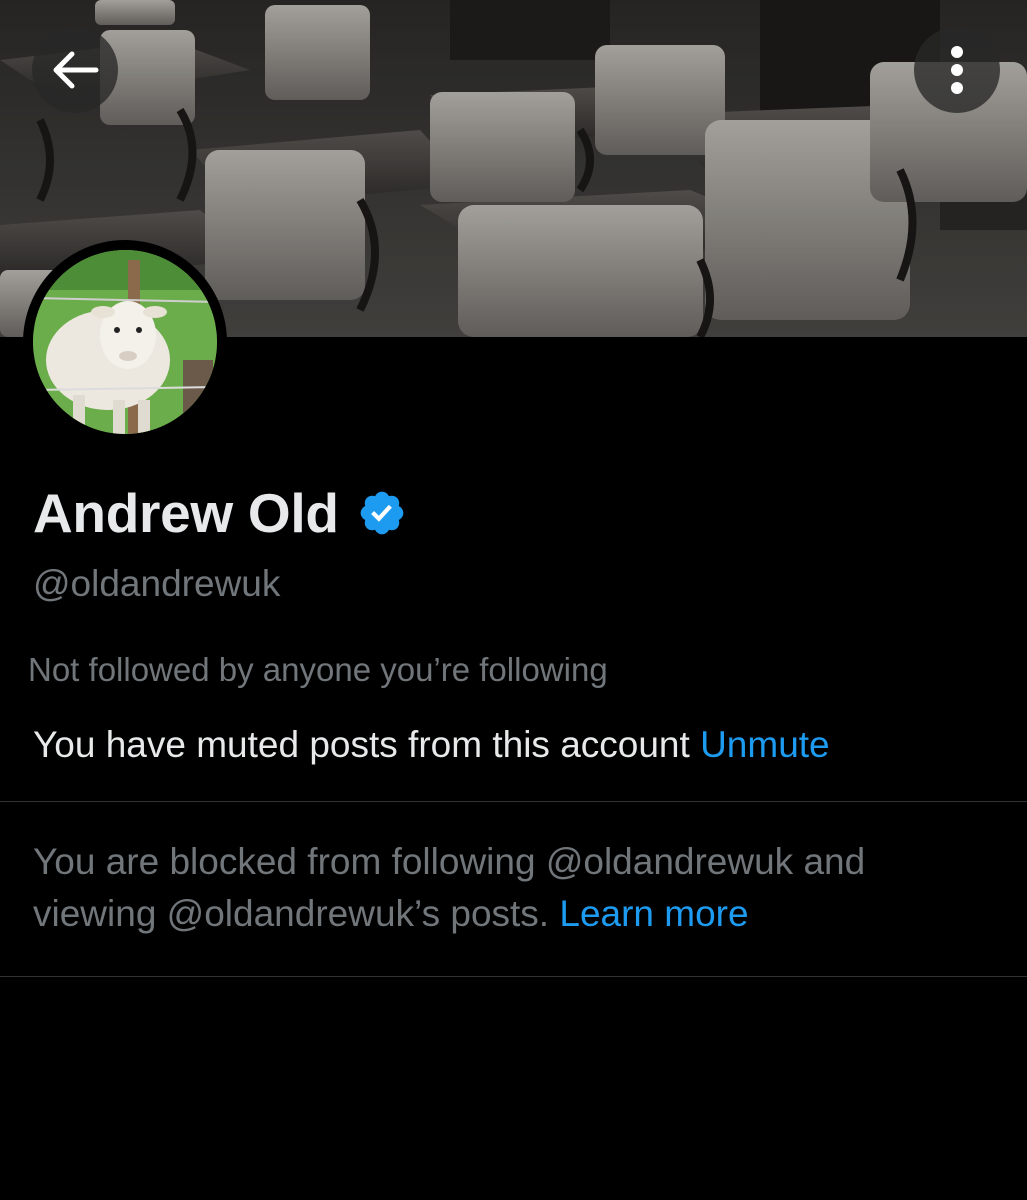 This screenshot has height=1200, width=1027. I want to click on profile-name-row: Andrew Old, so click(220, 513).